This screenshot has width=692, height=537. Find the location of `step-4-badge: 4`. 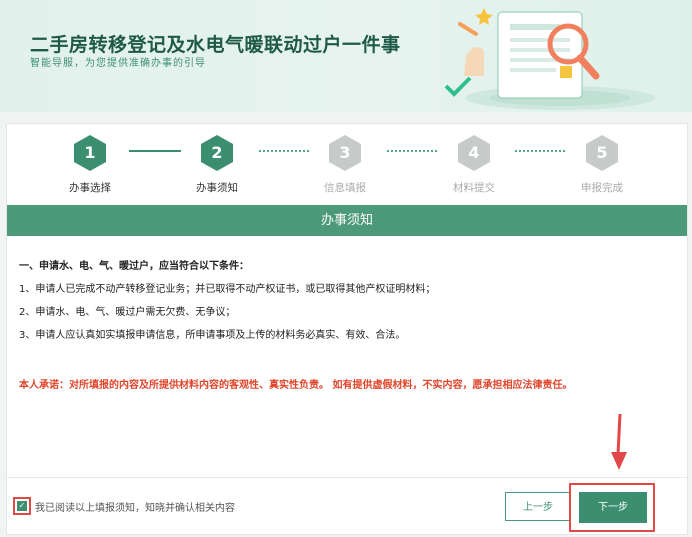

step-4-badge: 4 is located at coordinates (474, 153).